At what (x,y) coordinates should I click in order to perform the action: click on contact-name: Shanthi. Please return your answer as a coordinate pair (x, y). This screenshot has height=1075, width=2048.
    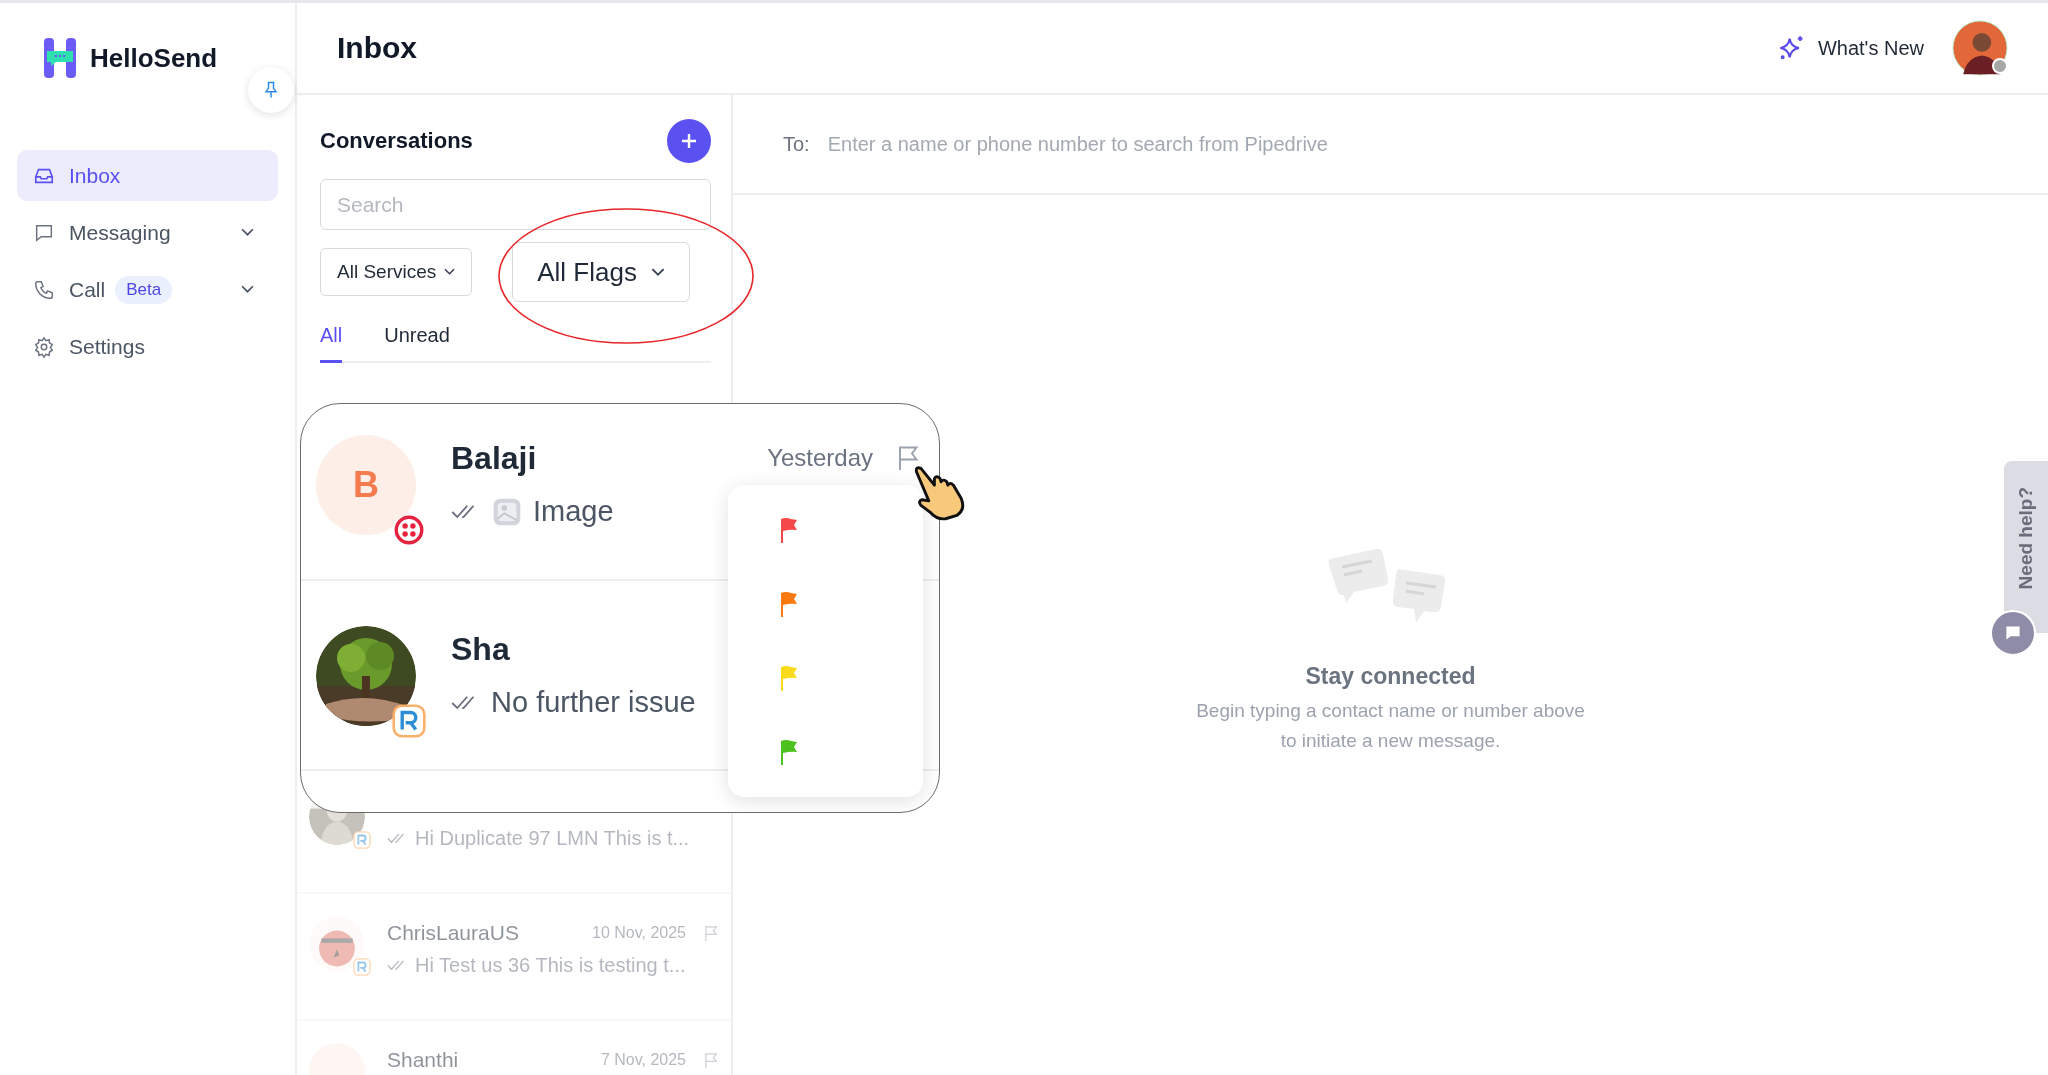
    Looking at the image, I should click on (423, 1060).